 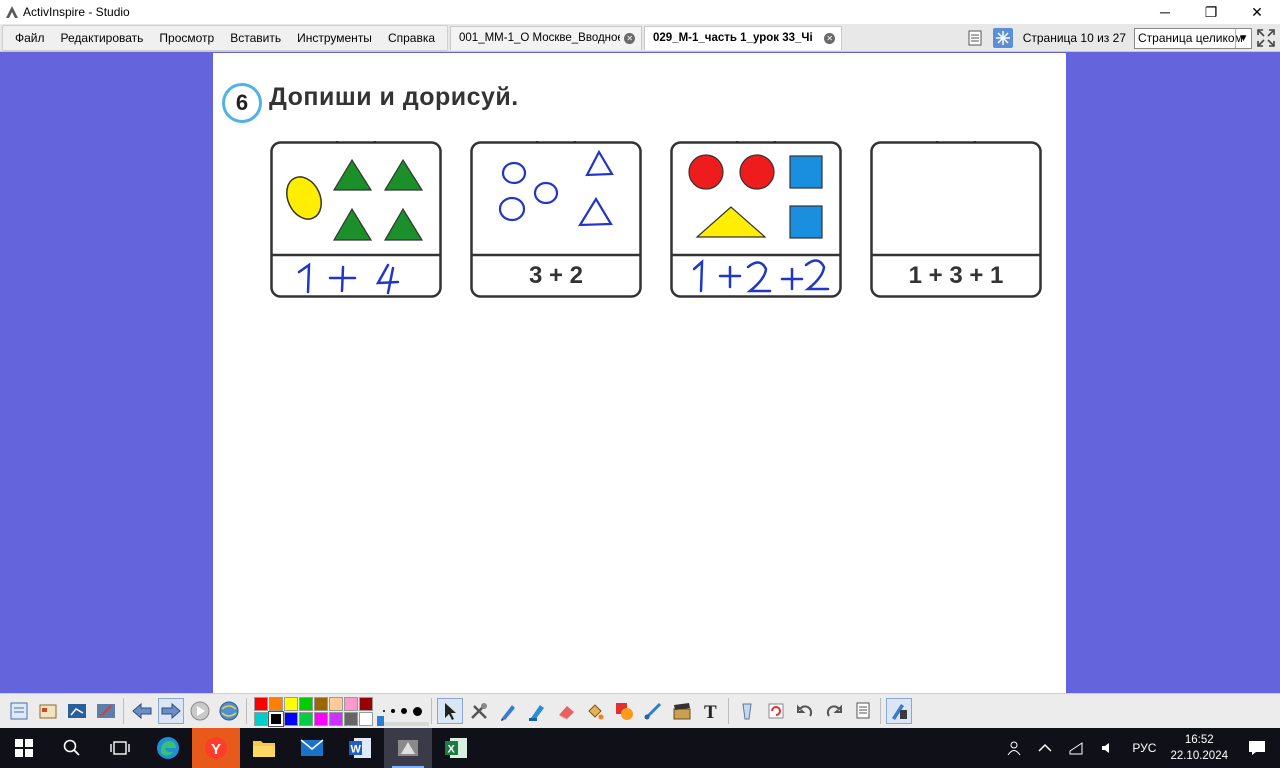 I want to click on menu-insert: Вставить, so click(x=255, y=38).